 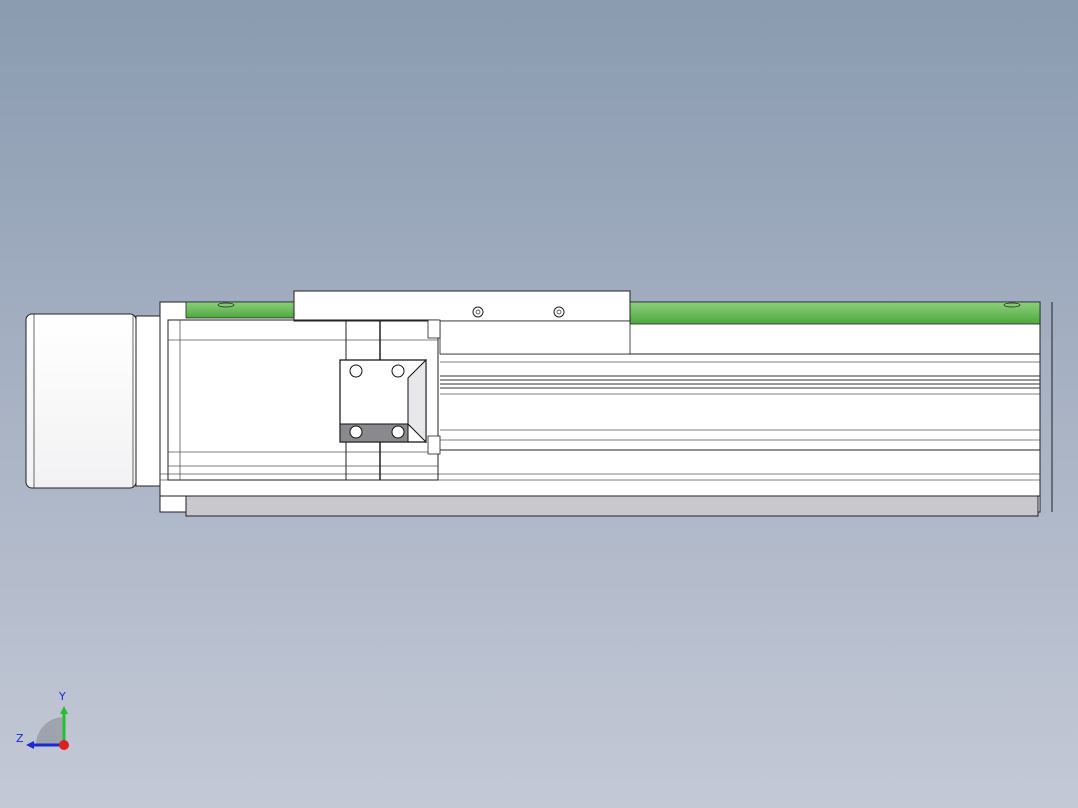 What do you see at coordinates (64, 745) in the screenshot?
I see `origin-point` at bounding box center [64, 745].